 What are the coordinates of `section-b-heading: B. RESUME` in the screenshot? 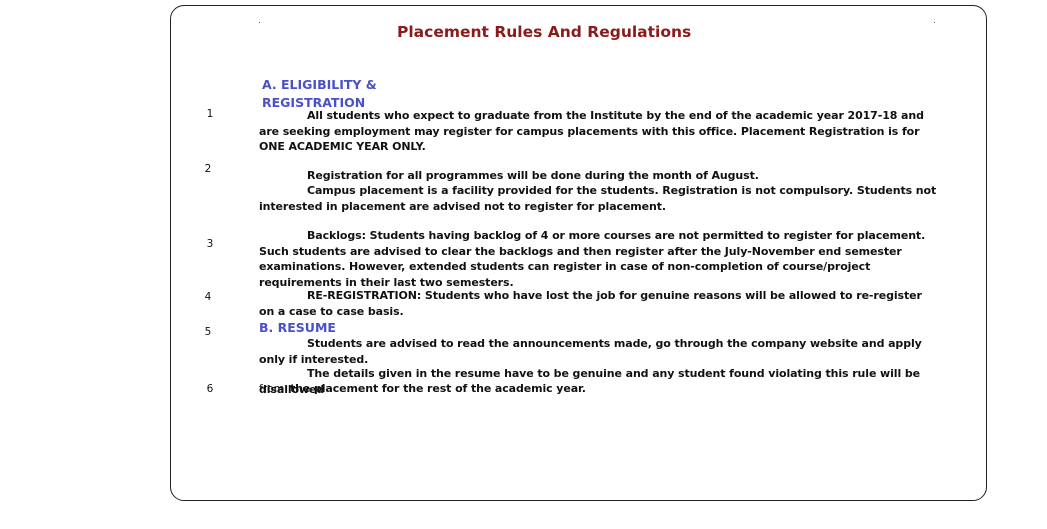 It's located at (297, 327).